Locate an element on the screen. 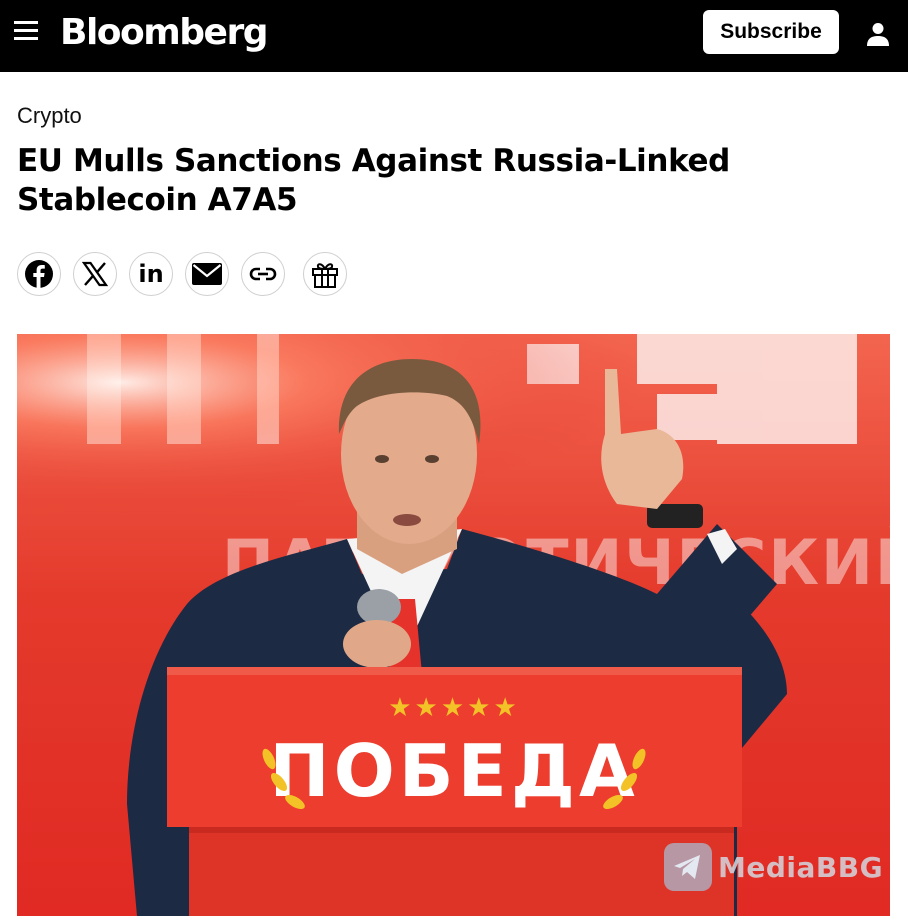 The width and height of the screenshot is (908, 921). user-icon is located at coordinates (878, 34).